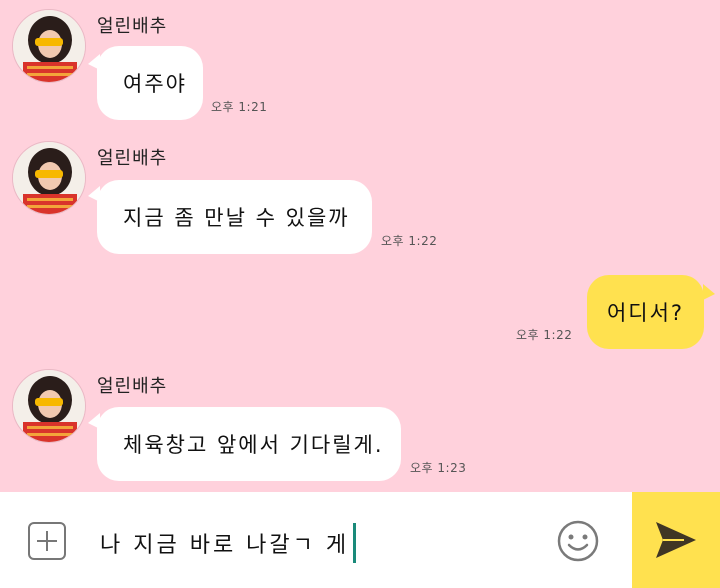 The width and height of the screenshot is (720, 588). I want to click on paper-plane-icon, so click(676, 540).